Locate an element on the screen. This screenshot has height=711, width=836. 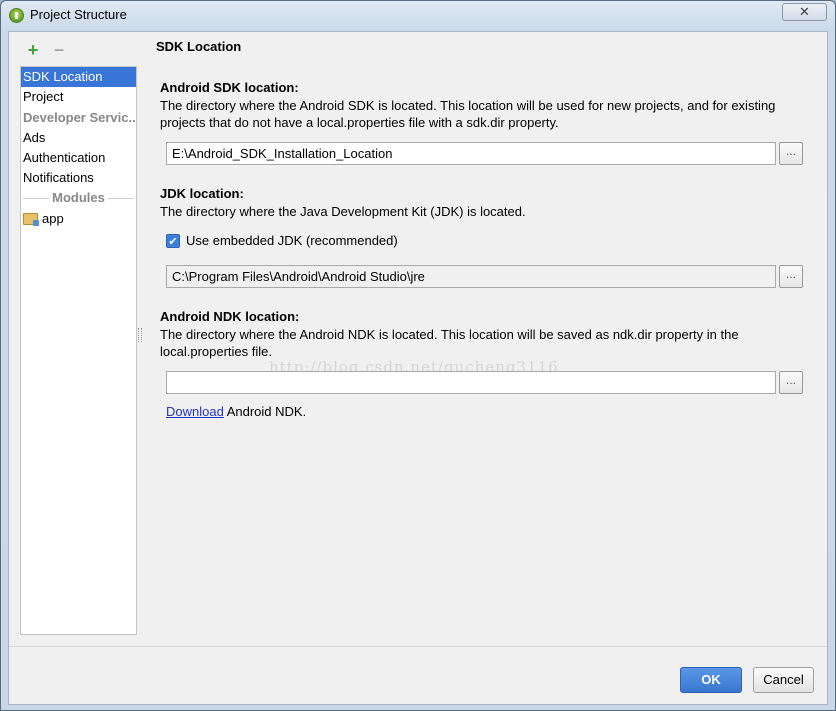
cancel-button: Cancel is located at coordinates (783, 680).